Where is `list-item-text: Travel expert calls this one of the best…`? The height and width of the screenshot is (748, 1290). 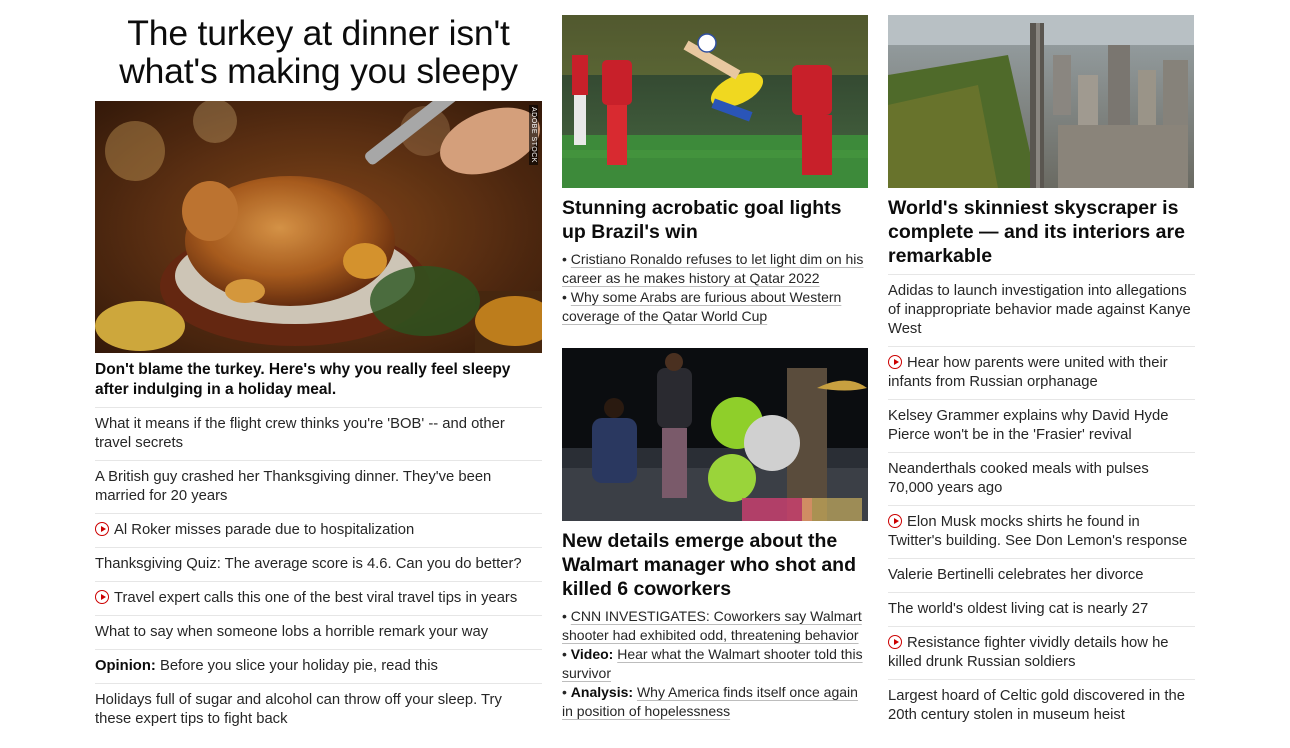 list-item-text: Travel expert calls this one of the best… is located at coordinates (316, 598).